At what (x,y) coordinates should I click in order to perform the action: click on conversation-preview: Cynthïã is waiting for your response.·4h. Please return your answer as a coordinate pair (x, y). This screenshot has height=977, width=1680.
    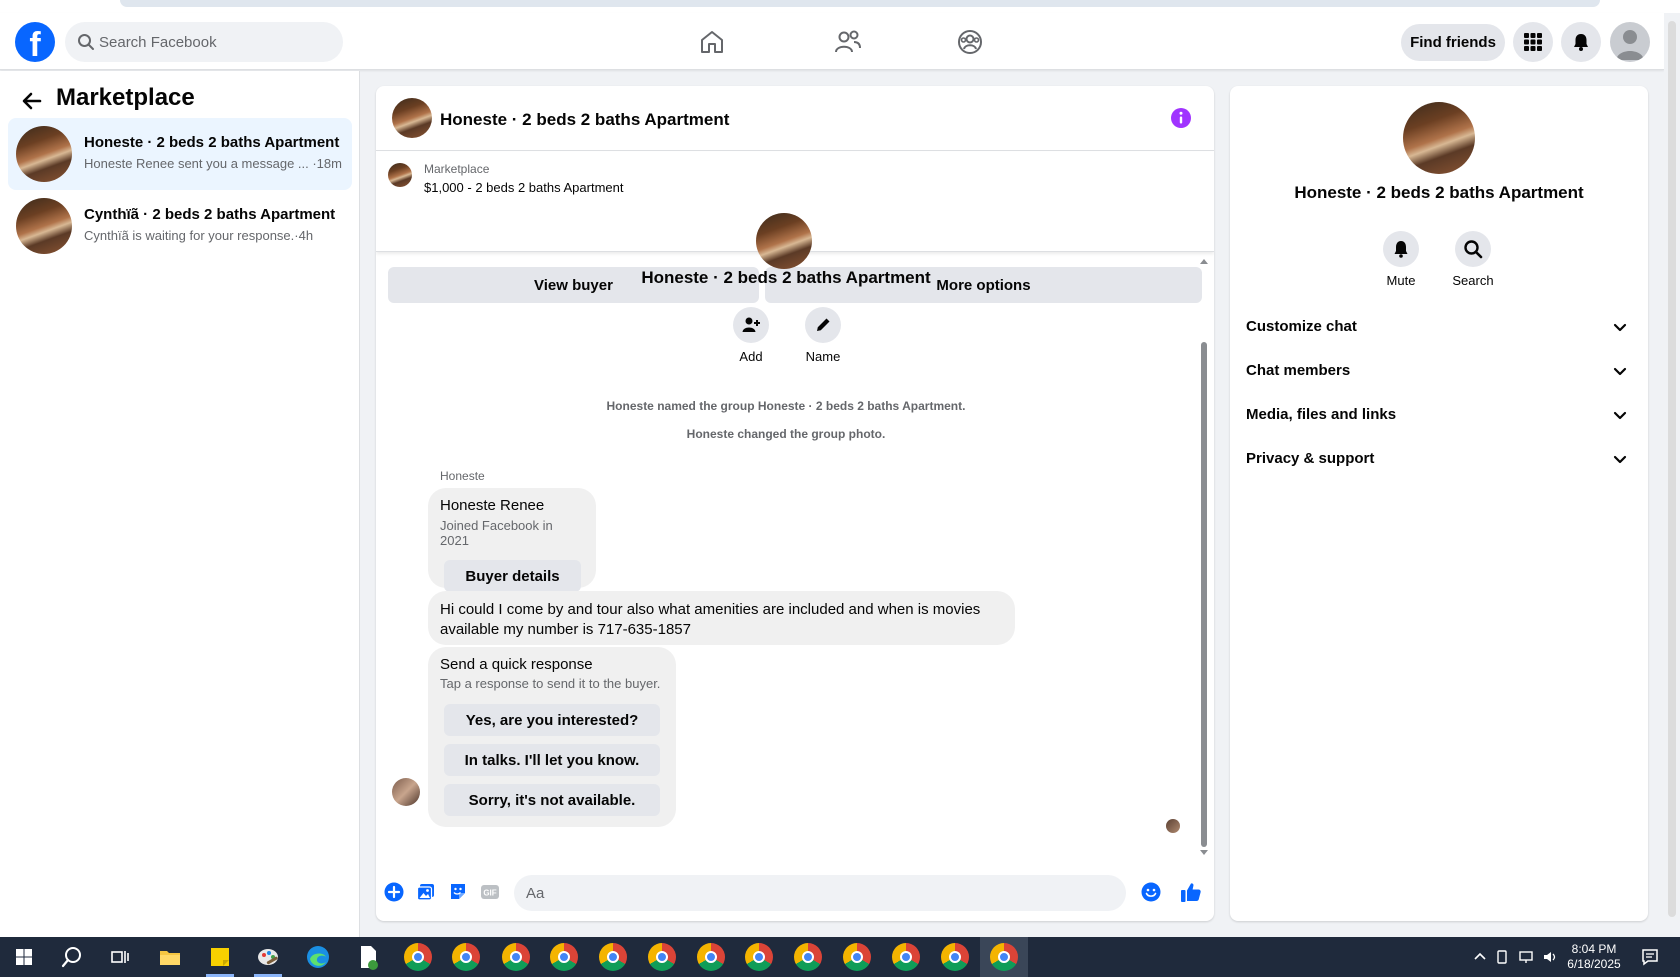
    Looking at the image, I should click on (199, 235).